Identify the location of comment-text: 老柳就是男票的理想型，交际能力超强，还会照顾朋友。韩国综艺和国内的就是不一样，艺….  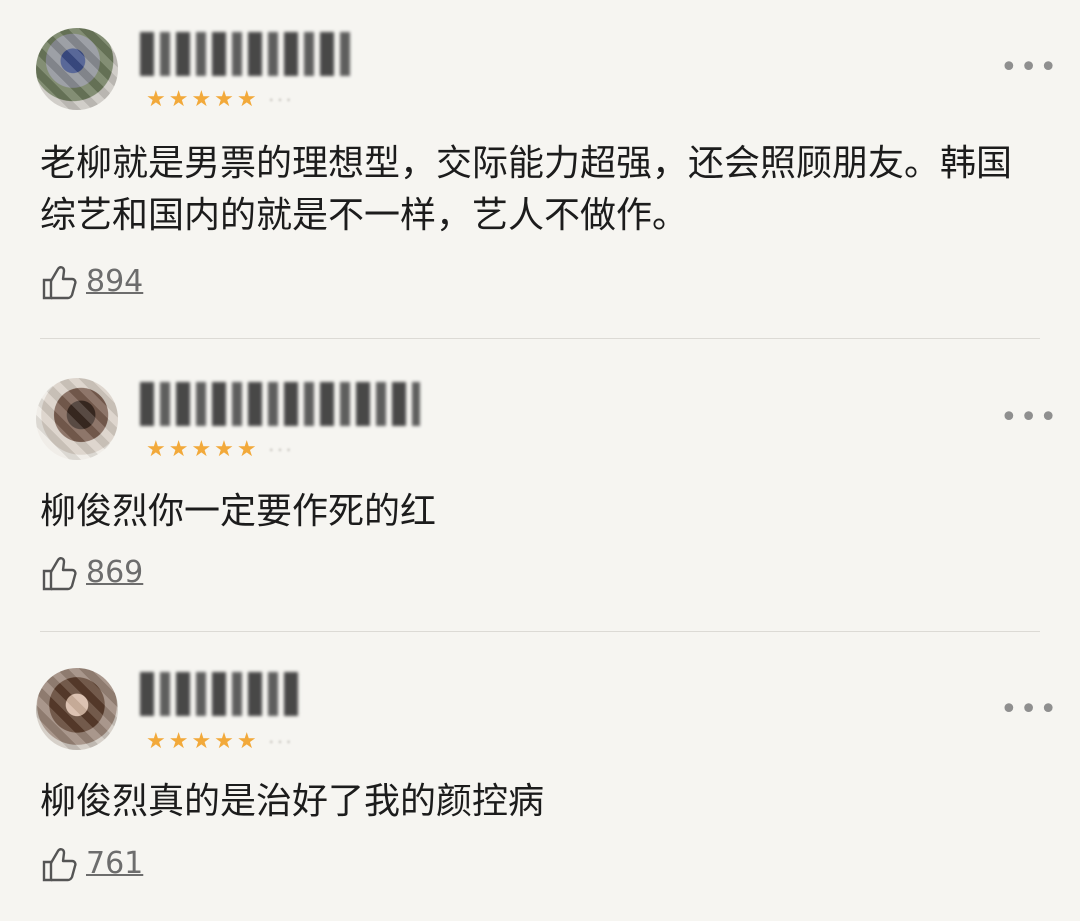
(526, 189).